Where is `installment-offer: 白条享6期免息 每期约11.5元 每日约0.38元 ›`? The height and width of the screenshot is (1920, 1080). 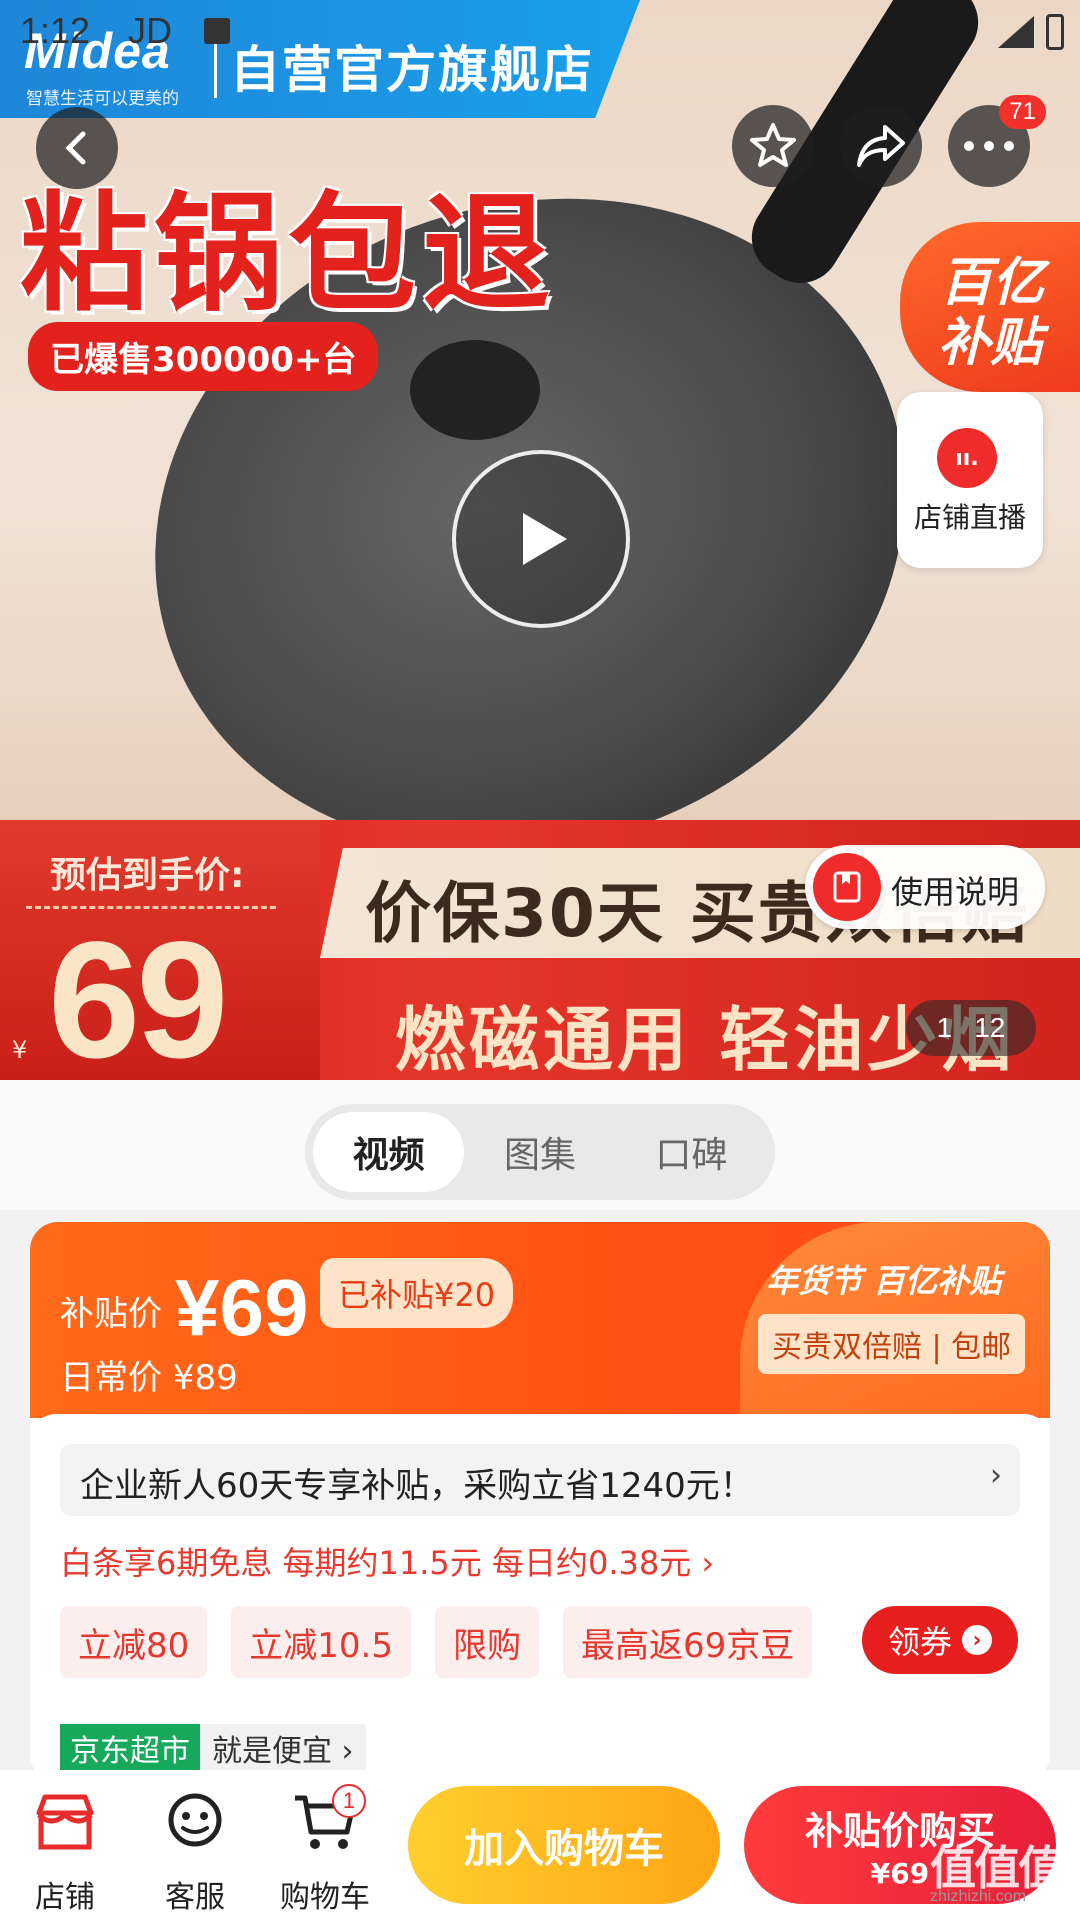
installment-offer: 白条享6期免息 每期约11.5元 每日约0.38元 › is located at coordinates (387, 1561).